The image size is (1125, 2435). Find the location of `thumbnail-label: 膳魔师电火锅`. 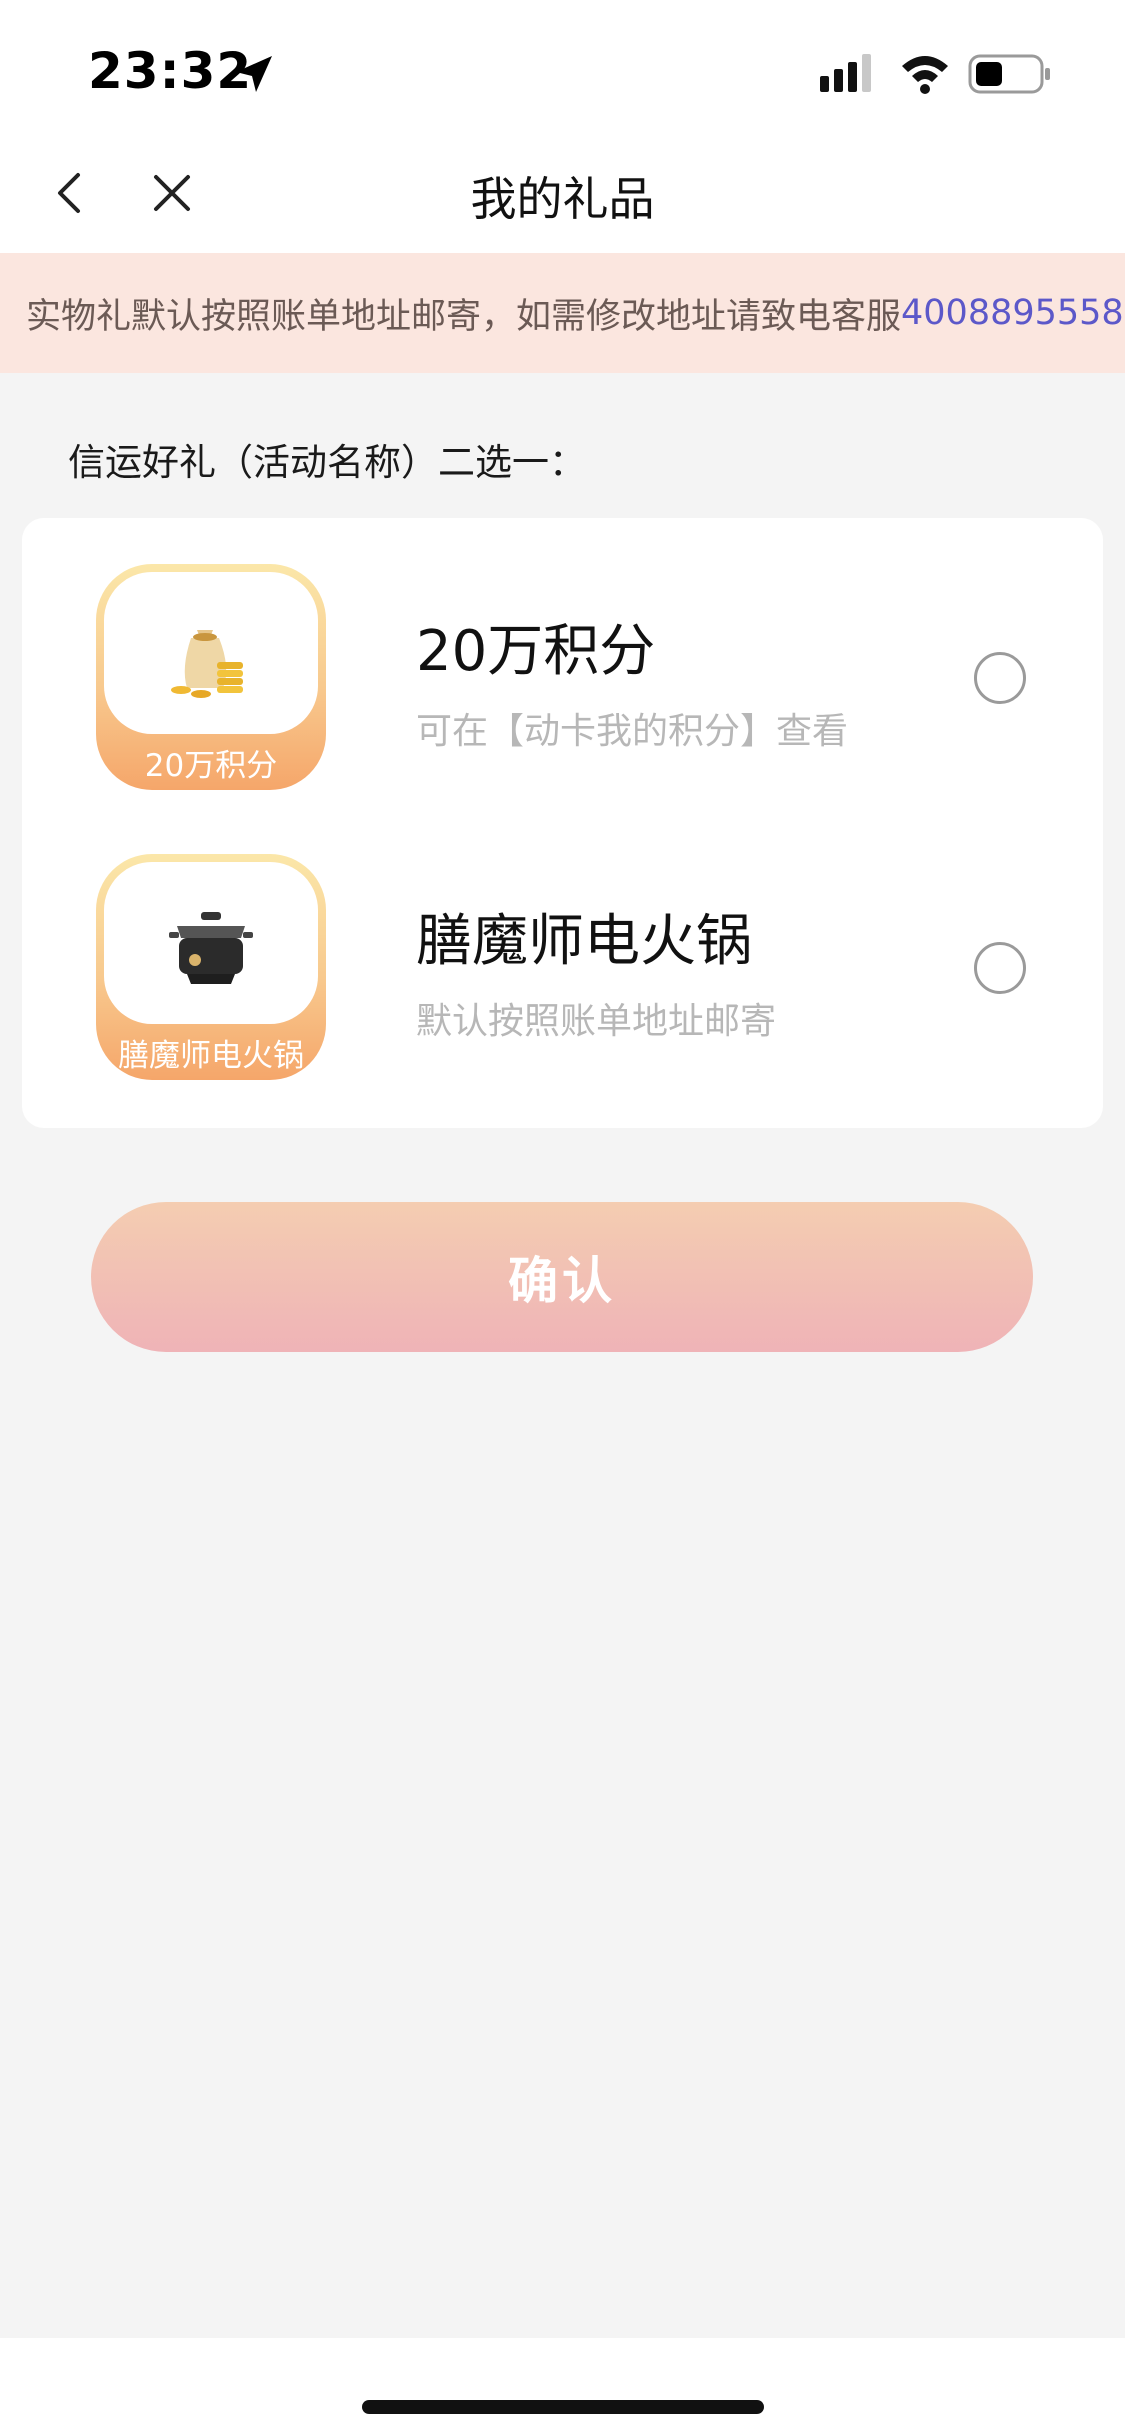

thumbnail-label: 膳魔师电火锅 is located at coordinates (211, 1056).